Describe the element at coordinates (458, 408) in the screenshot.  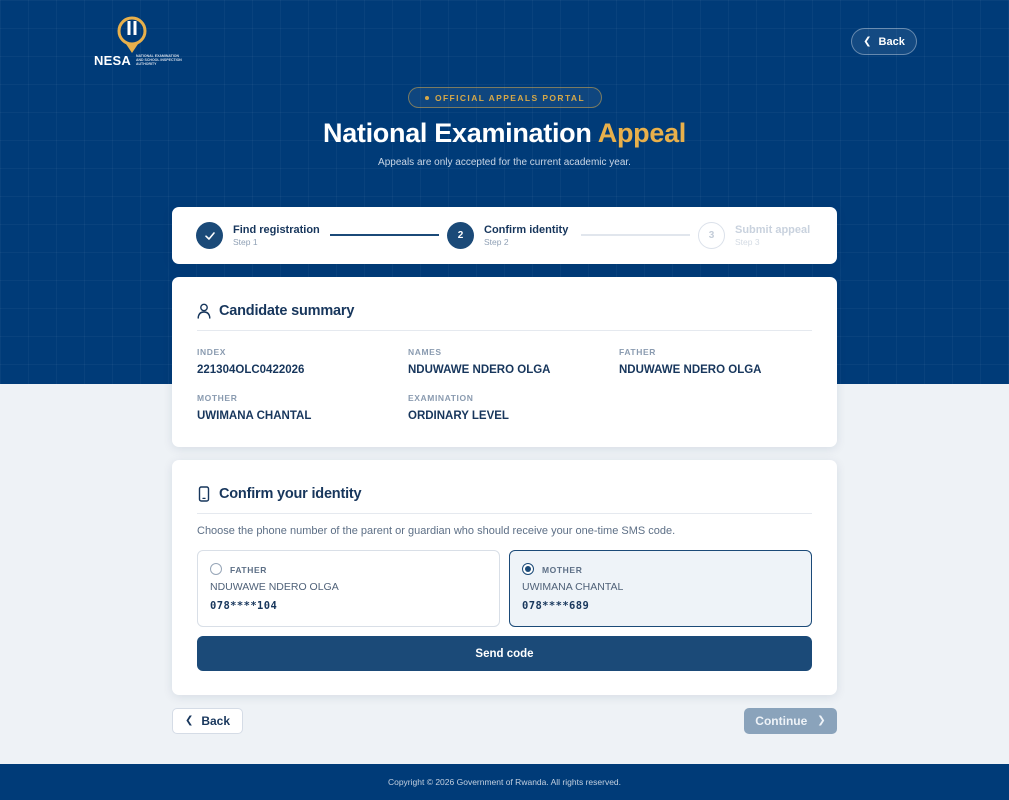
I see `field-examination: EXAMINATION ORDINARY LEVEL` at that location.